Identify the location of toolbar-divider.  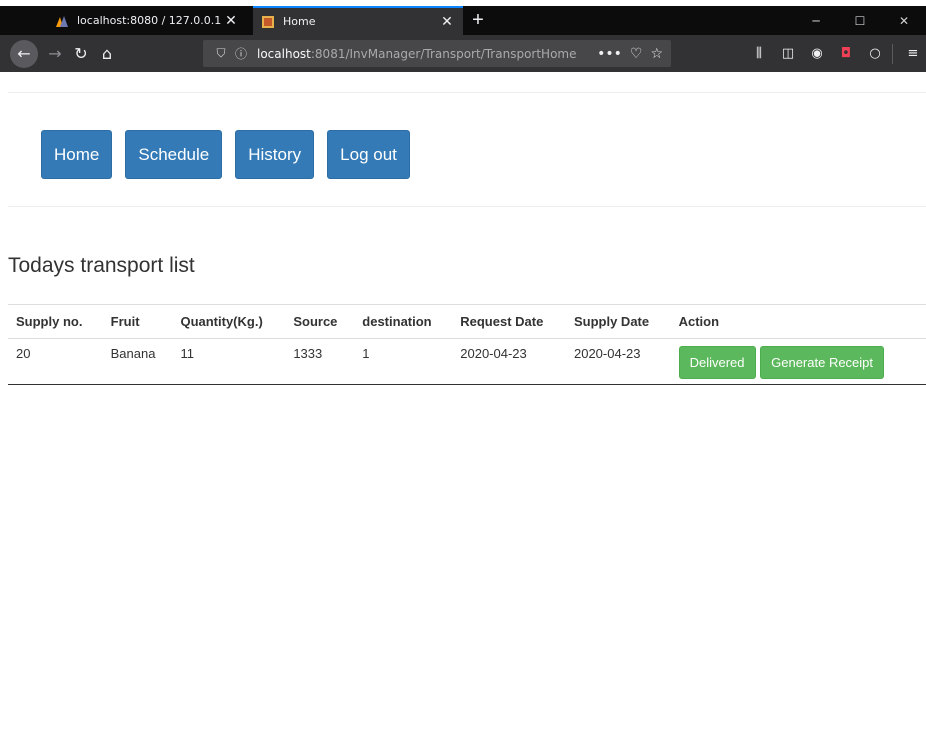
(892, 53).